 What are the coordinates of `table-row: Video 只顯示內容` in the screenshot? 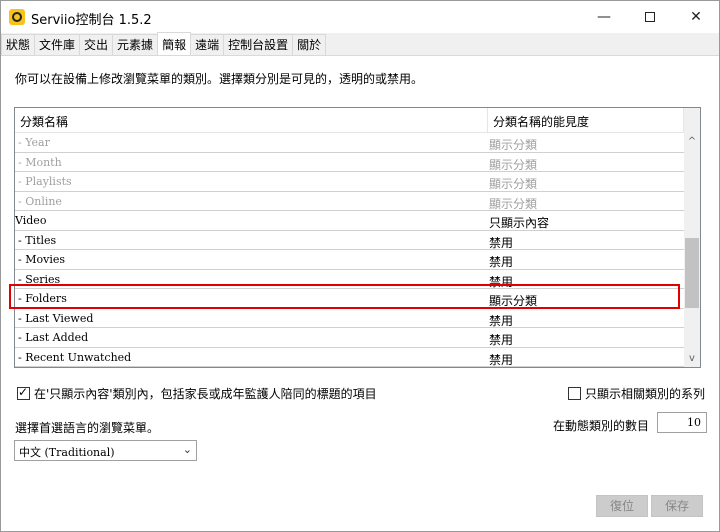 It's located at (350, 221).